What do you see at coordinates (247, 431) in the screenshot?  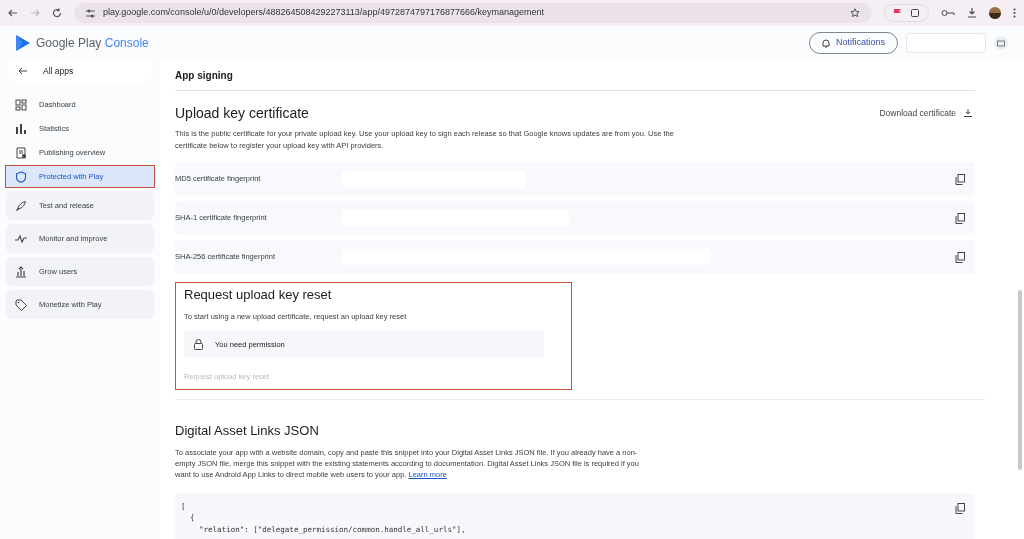 I see `section-title: Digital Asset Links JSON` at bounding box center [247, 431].